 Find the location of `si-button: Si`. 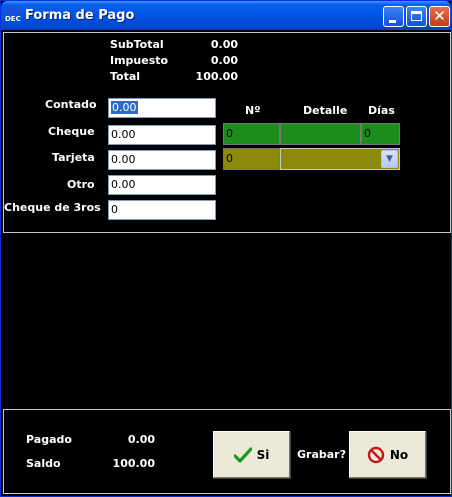

si-button: Si is located at coordinates (251, 454).